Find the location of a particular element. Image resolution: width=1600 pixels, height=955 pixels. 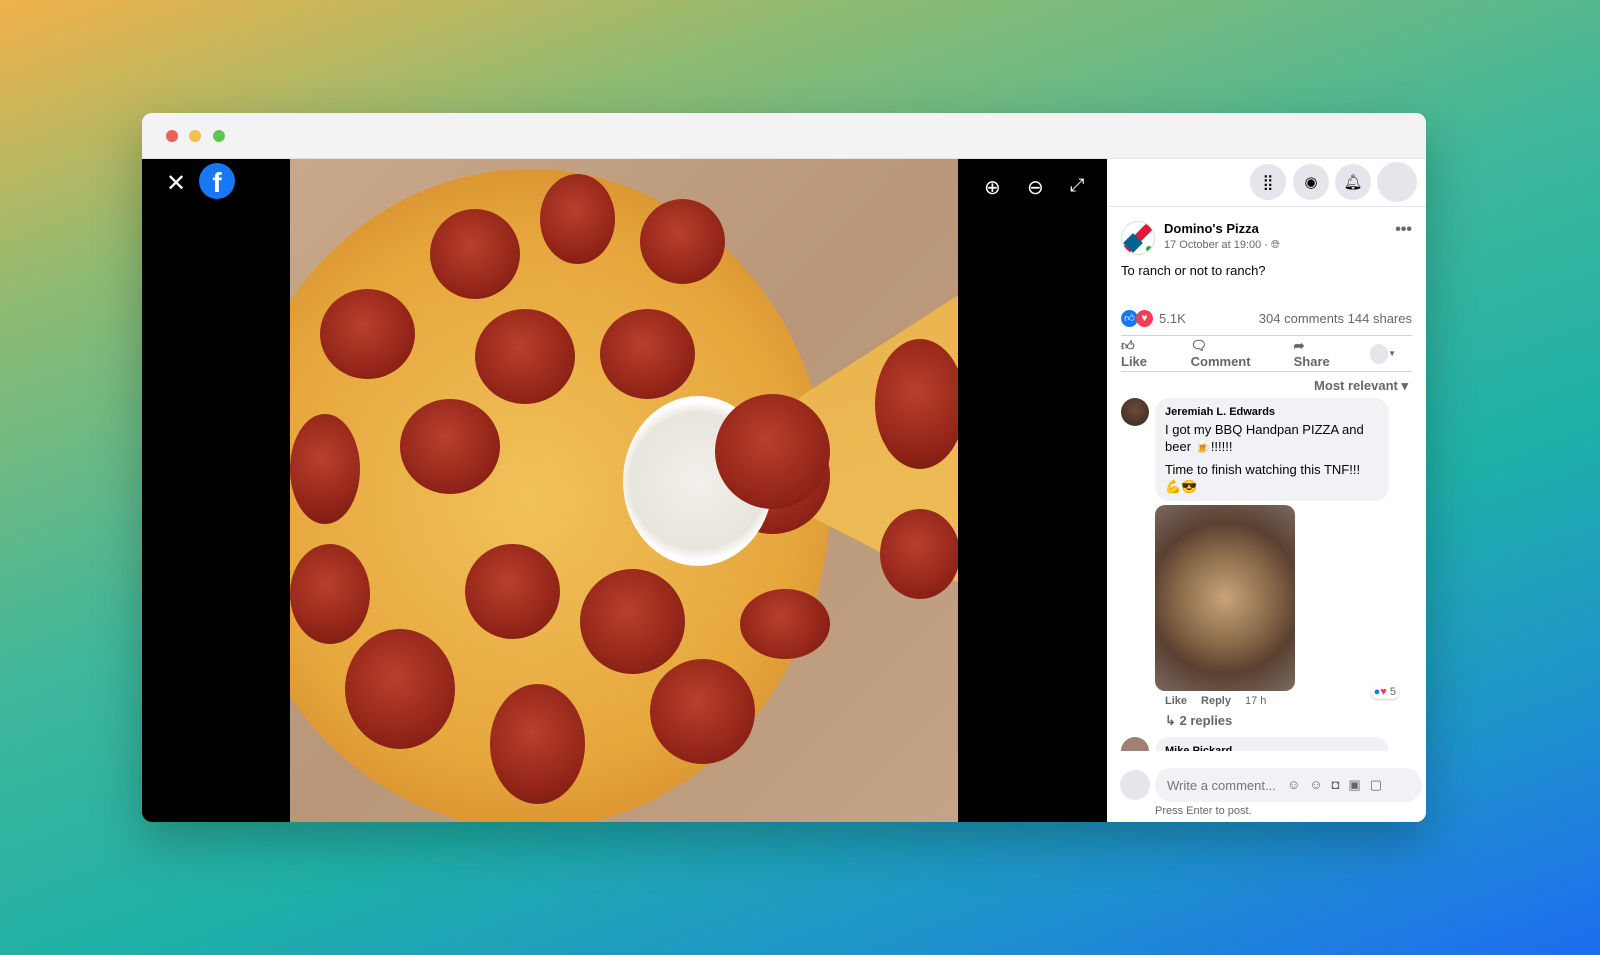

gif-icon: ▣ is located at coordinates (1358, 784).